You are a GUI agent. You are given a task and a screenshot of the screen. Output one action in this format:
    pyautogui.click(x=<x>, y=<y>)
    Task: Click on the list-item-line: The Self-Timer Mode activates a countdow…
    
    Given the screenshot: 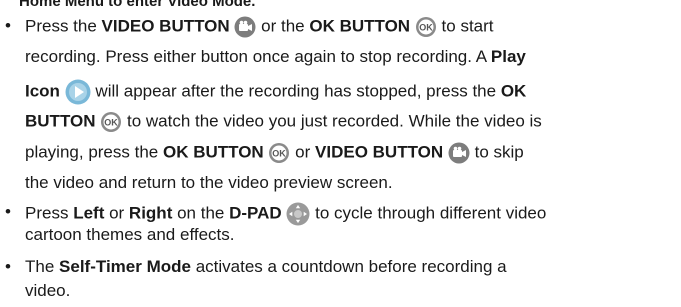 What is the action you would take?
    pyautogui.click(x=266, y=266)
    